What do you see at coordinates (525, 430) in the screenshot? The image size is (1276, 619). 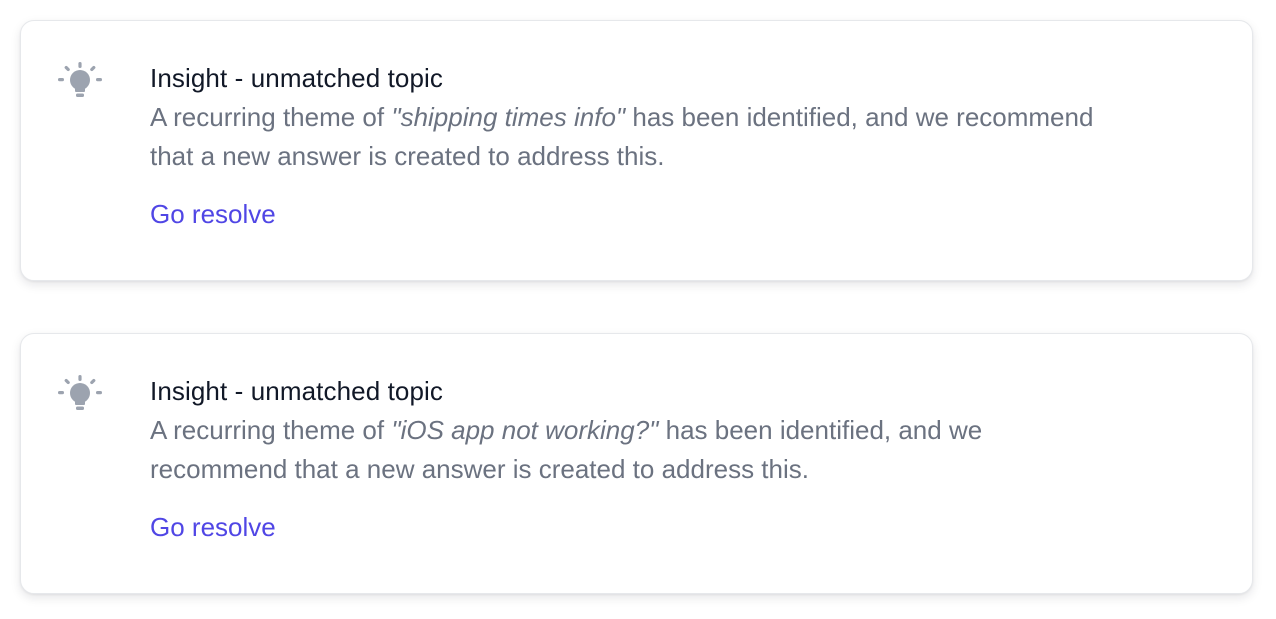 I see `topic-name: "iOS app not working?"` at bounding box center [525, 430].